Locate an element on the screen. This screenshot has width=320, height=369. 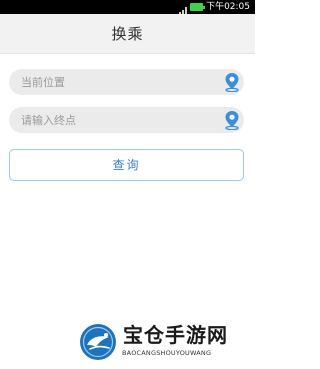
destination-input is located at coordinates (115, 120).